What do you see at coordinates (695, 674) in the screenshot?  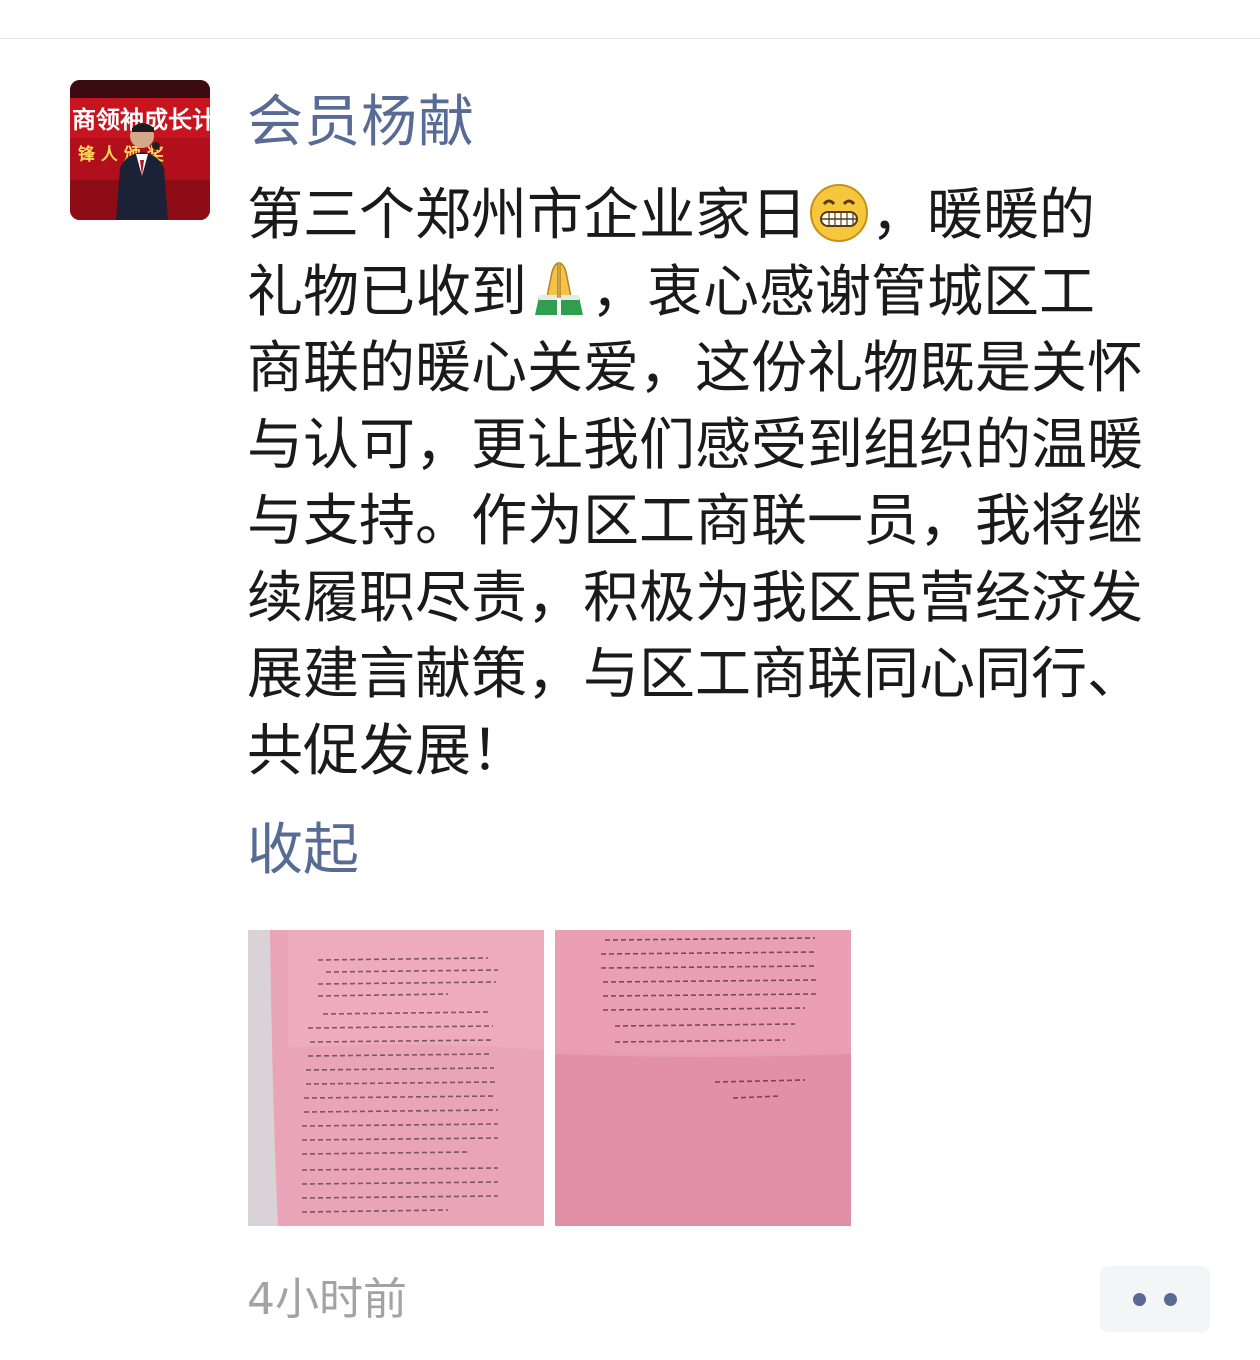 I see `post-text-line: 展建言献策，与区工商联同心同行、` at bounding box center [695, 674].